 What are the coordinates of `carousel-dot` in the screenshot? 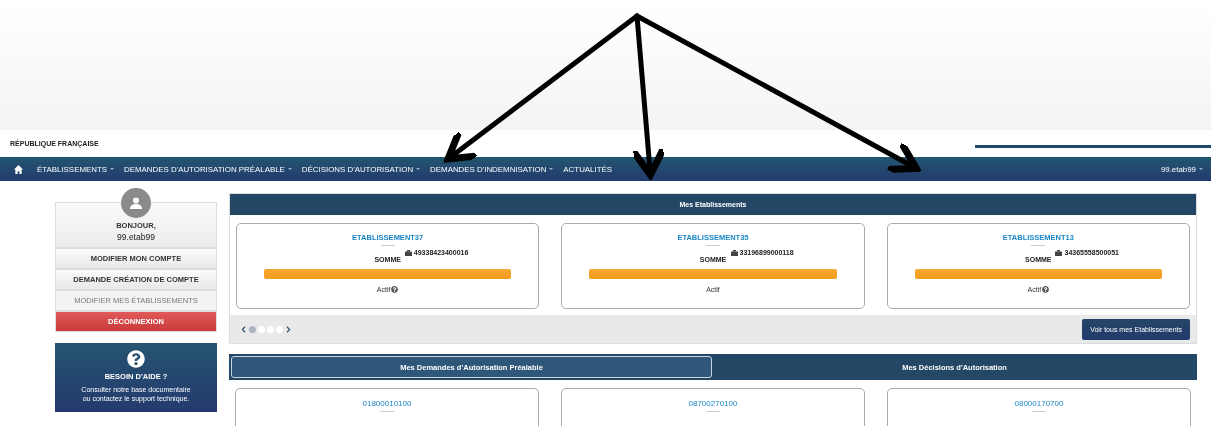 It's located at (252, 329).